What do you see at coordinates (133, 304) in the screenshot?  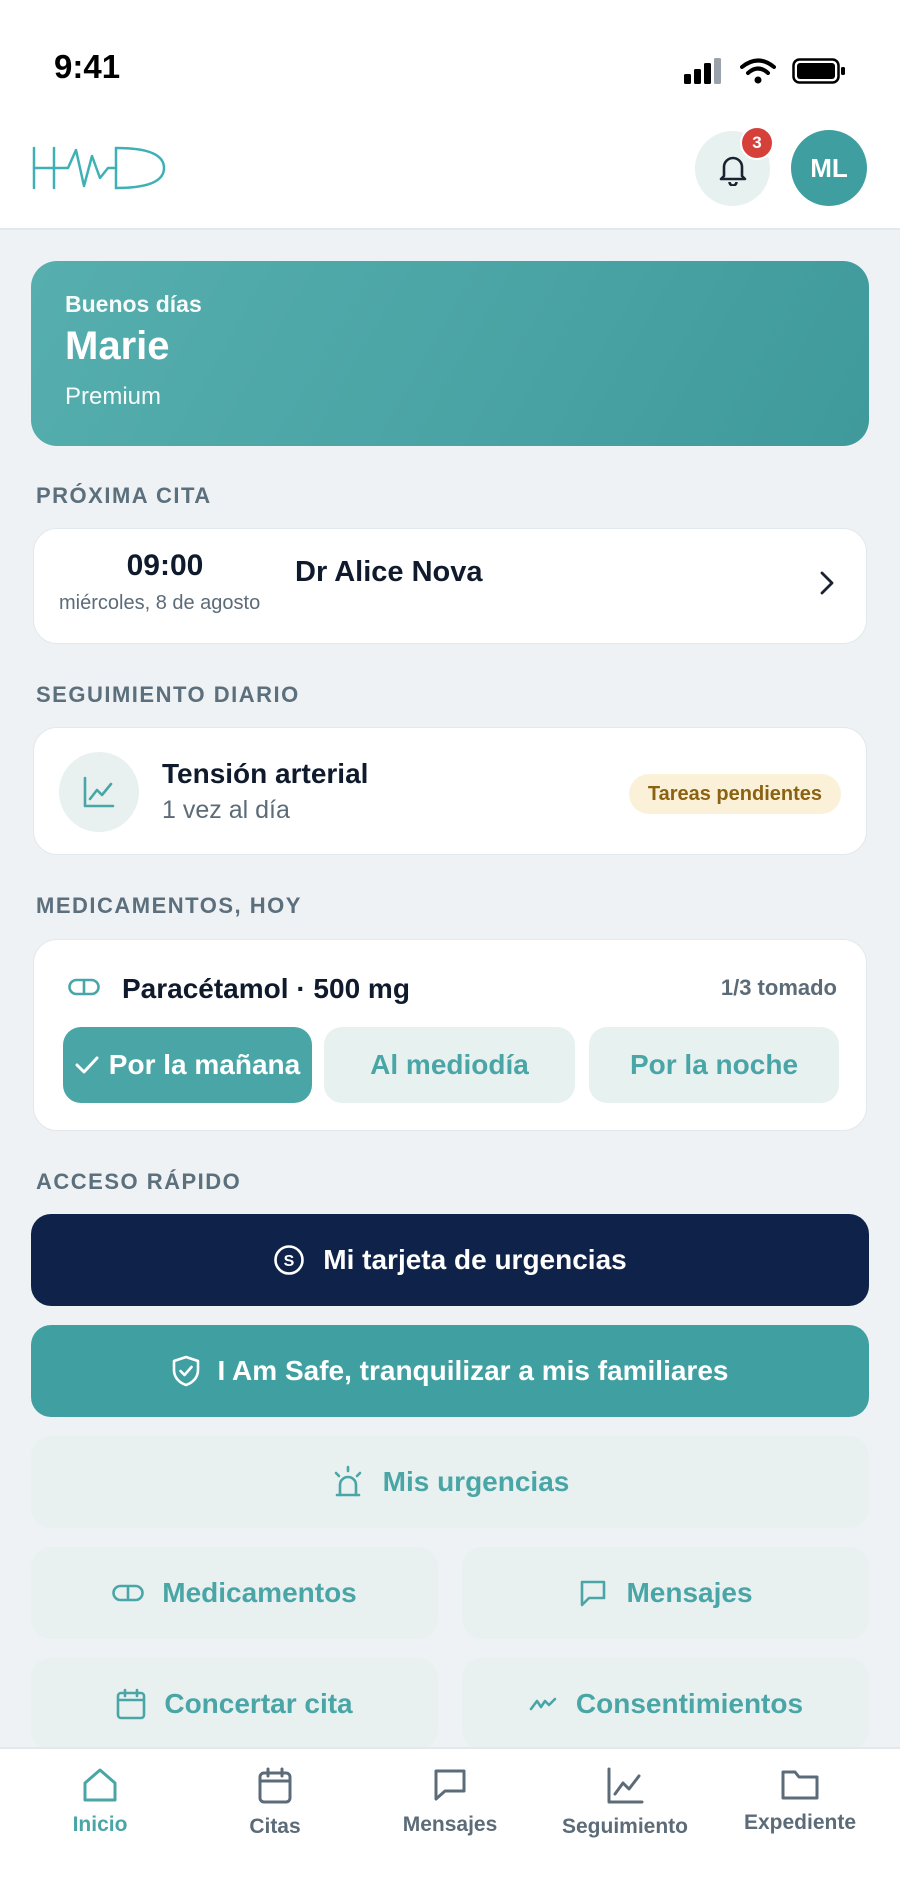 I see `greeting-text: Buenos días` at bounding box center [133, 304].